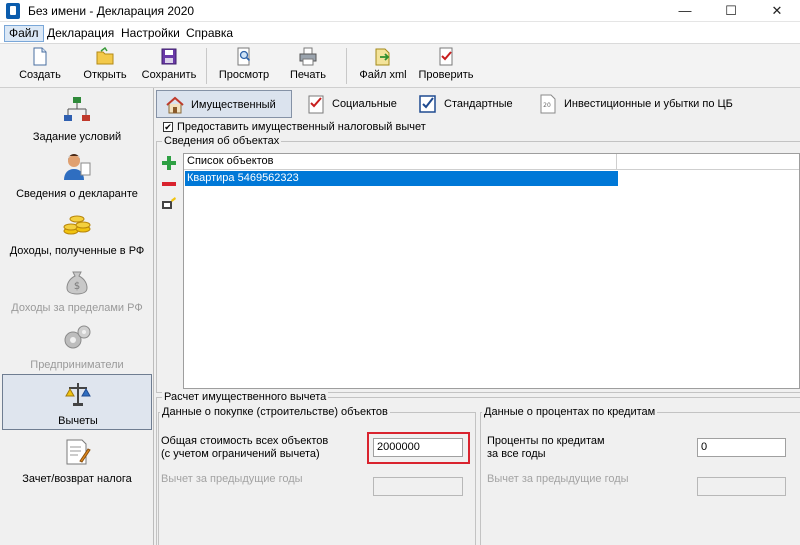 The width and height of the screenshot is (800, 545). Describe the element at coordinates (209, 33) in the screenshot. I see `menu-help: Справка` at that location.